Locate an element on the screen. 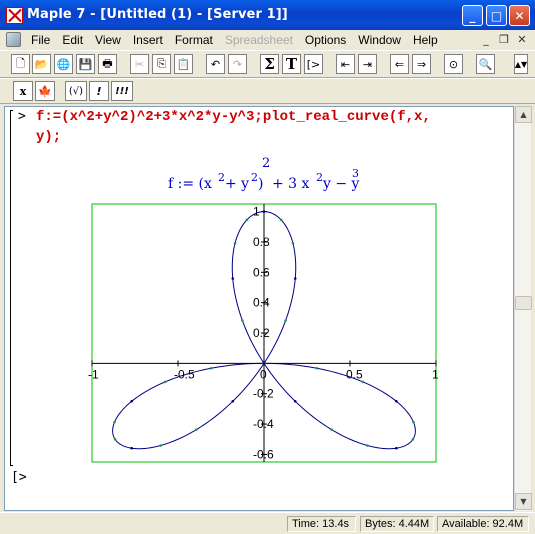 This screenshot has width=535, height=534. print-icon: 🖶 is located at coordinates (107, 64).